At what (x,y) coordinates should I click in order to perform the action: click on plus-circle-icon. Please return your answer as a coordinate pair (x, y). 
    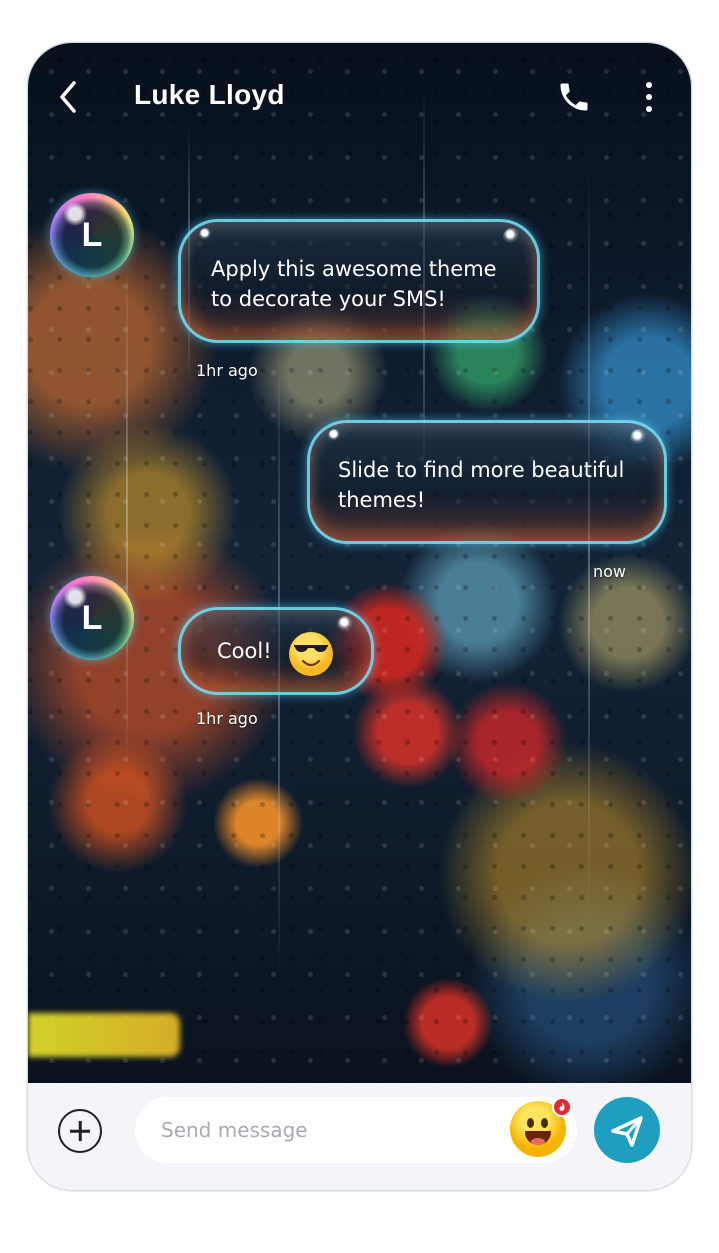
    Looking at the image, I should click on (80, 1131).